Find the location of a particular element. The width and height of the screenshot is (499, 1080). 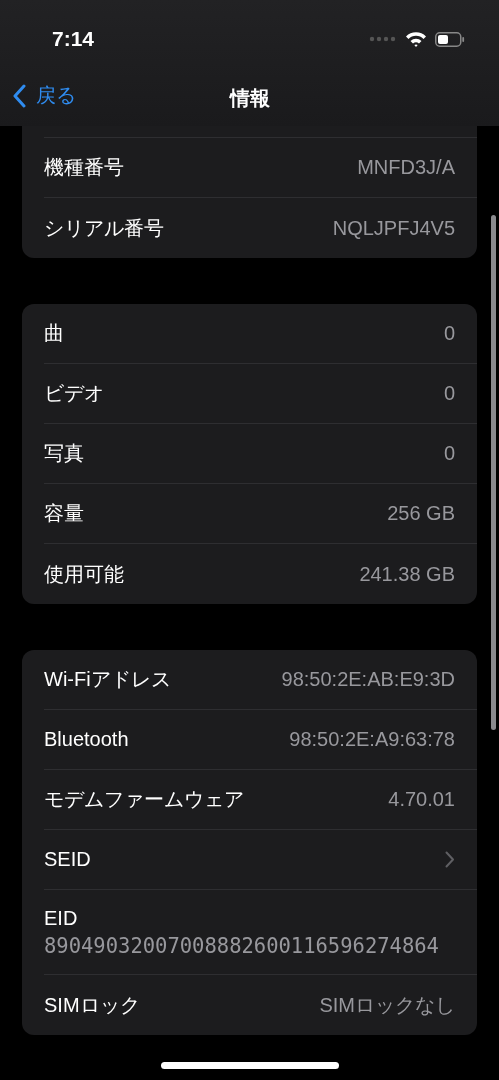

row-label: シリアル番号 is located at coordinates (104, 228).